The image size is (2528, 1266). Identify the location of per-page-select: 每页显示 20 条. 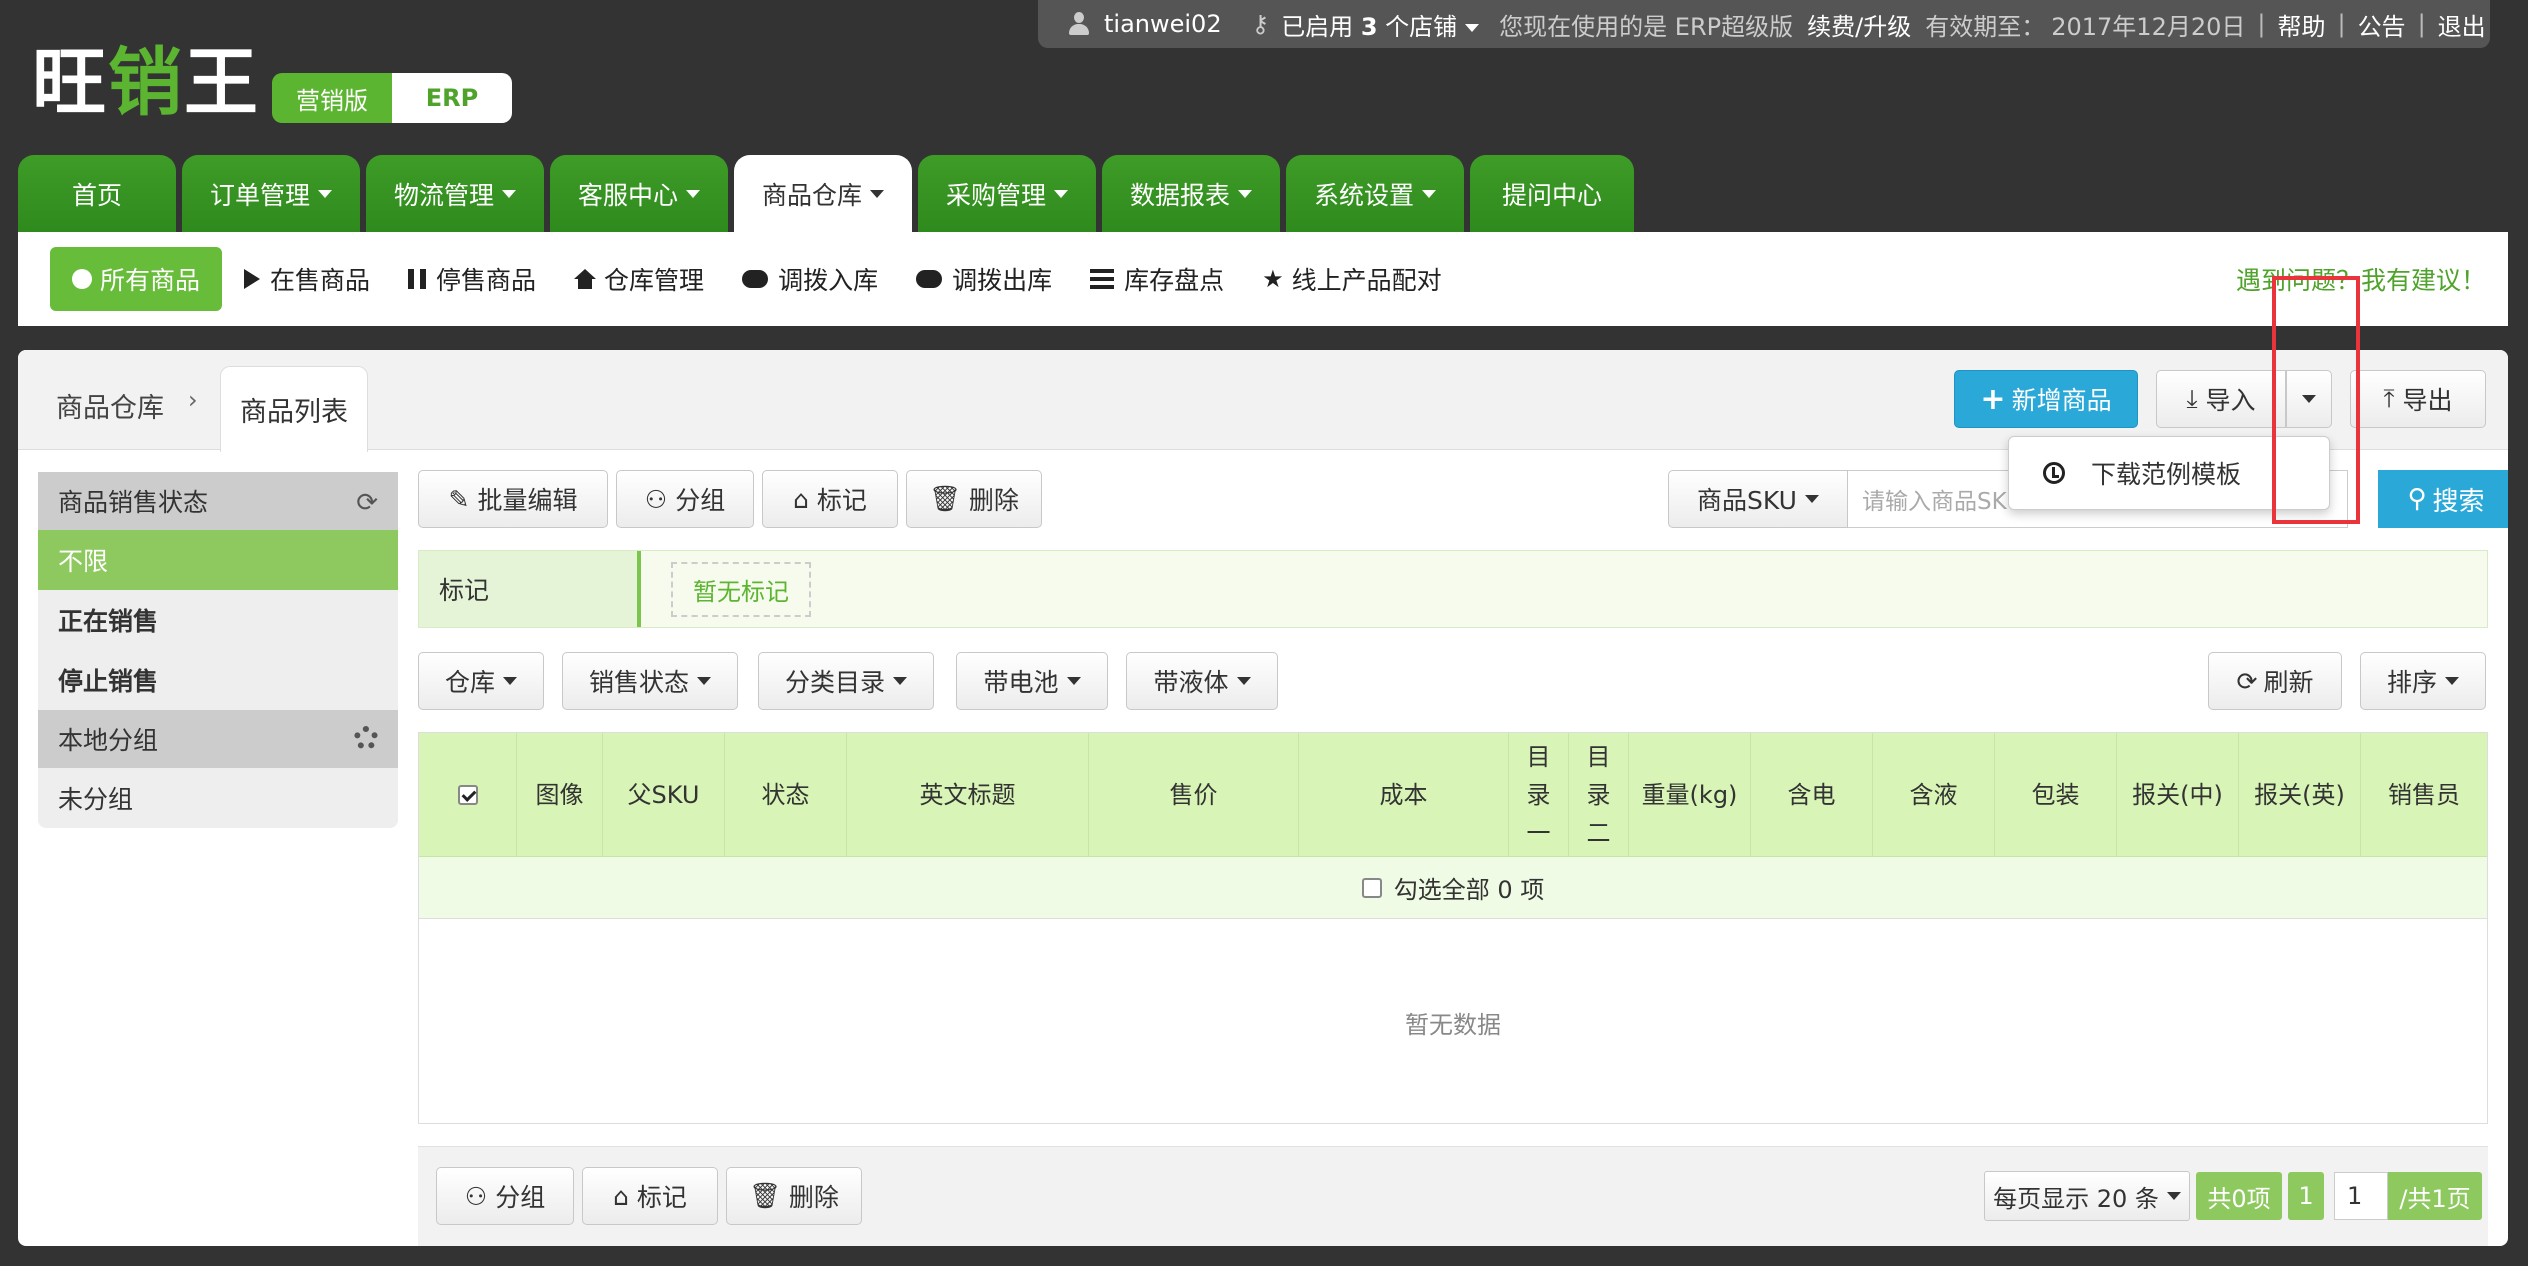
(2087, 1196).